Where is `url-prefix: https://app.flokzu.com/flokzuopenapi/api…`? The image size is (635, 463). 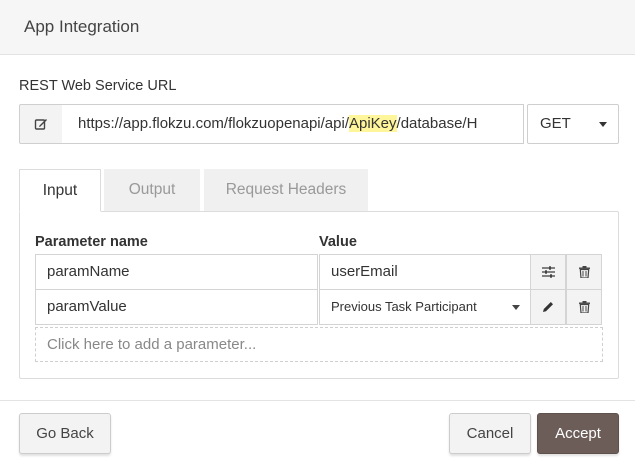
url-prefix: https://app.flokzu.com/flokzuopenapi/api… is located at coordinates (213, 123).